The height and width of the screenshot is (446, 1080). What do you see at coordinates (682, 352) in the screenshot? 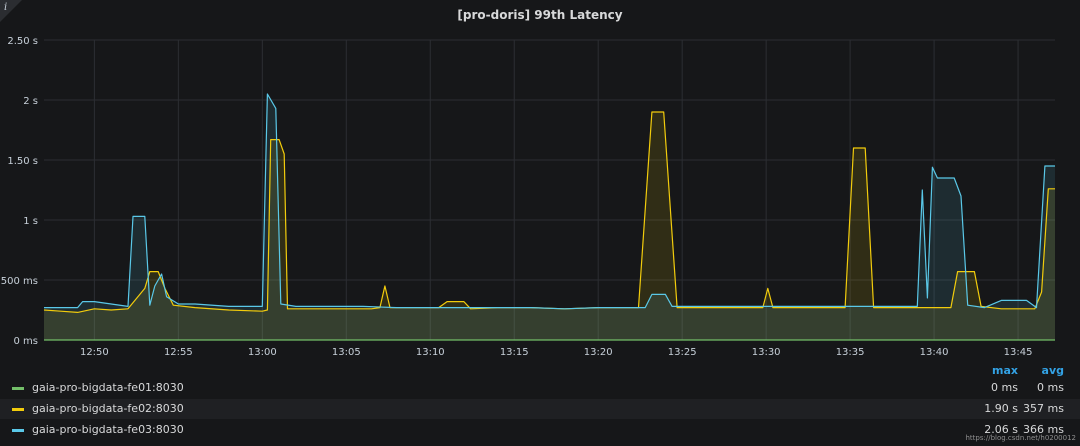
I see `x-tick-label: 13:25` at bounding box center [682, 352].